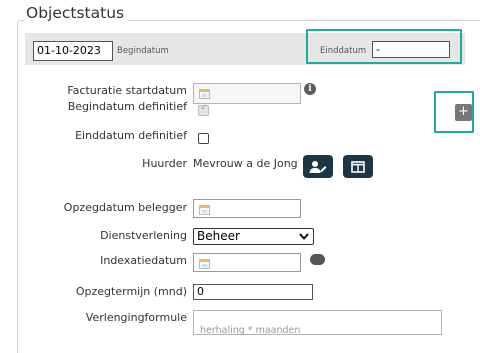 The height and width of the screenshot is (353, 480). What do you see at coordinates (253, 292) in the screenshot?
I see `opzegtermijn-input: 0` at bounding box center [253, 292].